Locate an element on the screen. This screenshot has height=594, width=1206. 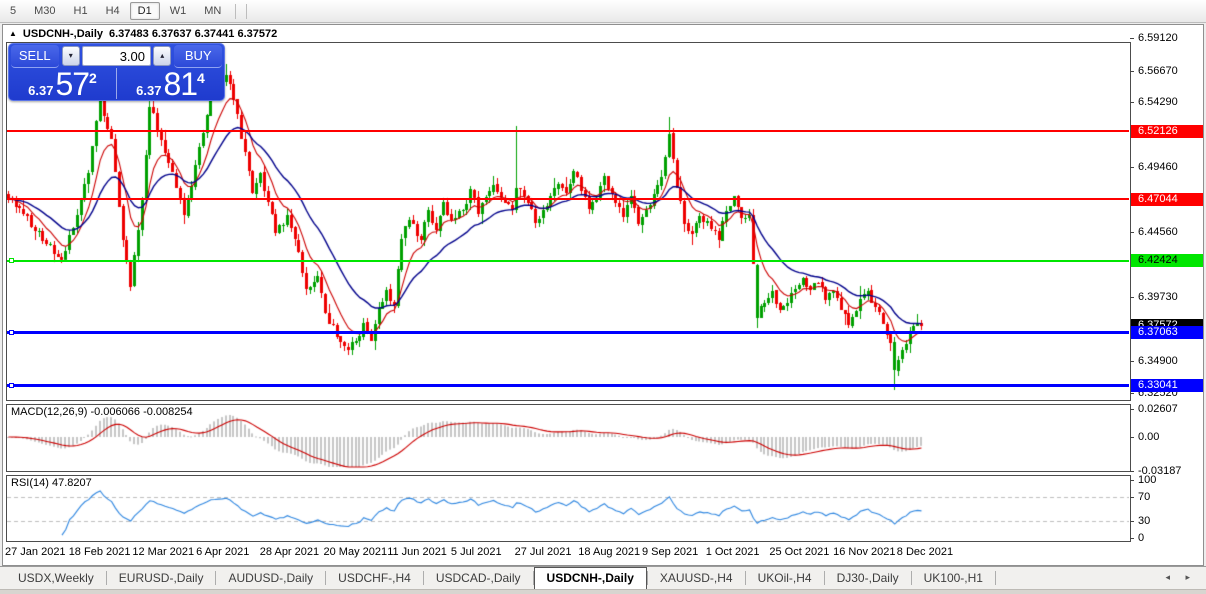
date-axis-label: 5 Jul 2021 is located at coordinates (476, 552).